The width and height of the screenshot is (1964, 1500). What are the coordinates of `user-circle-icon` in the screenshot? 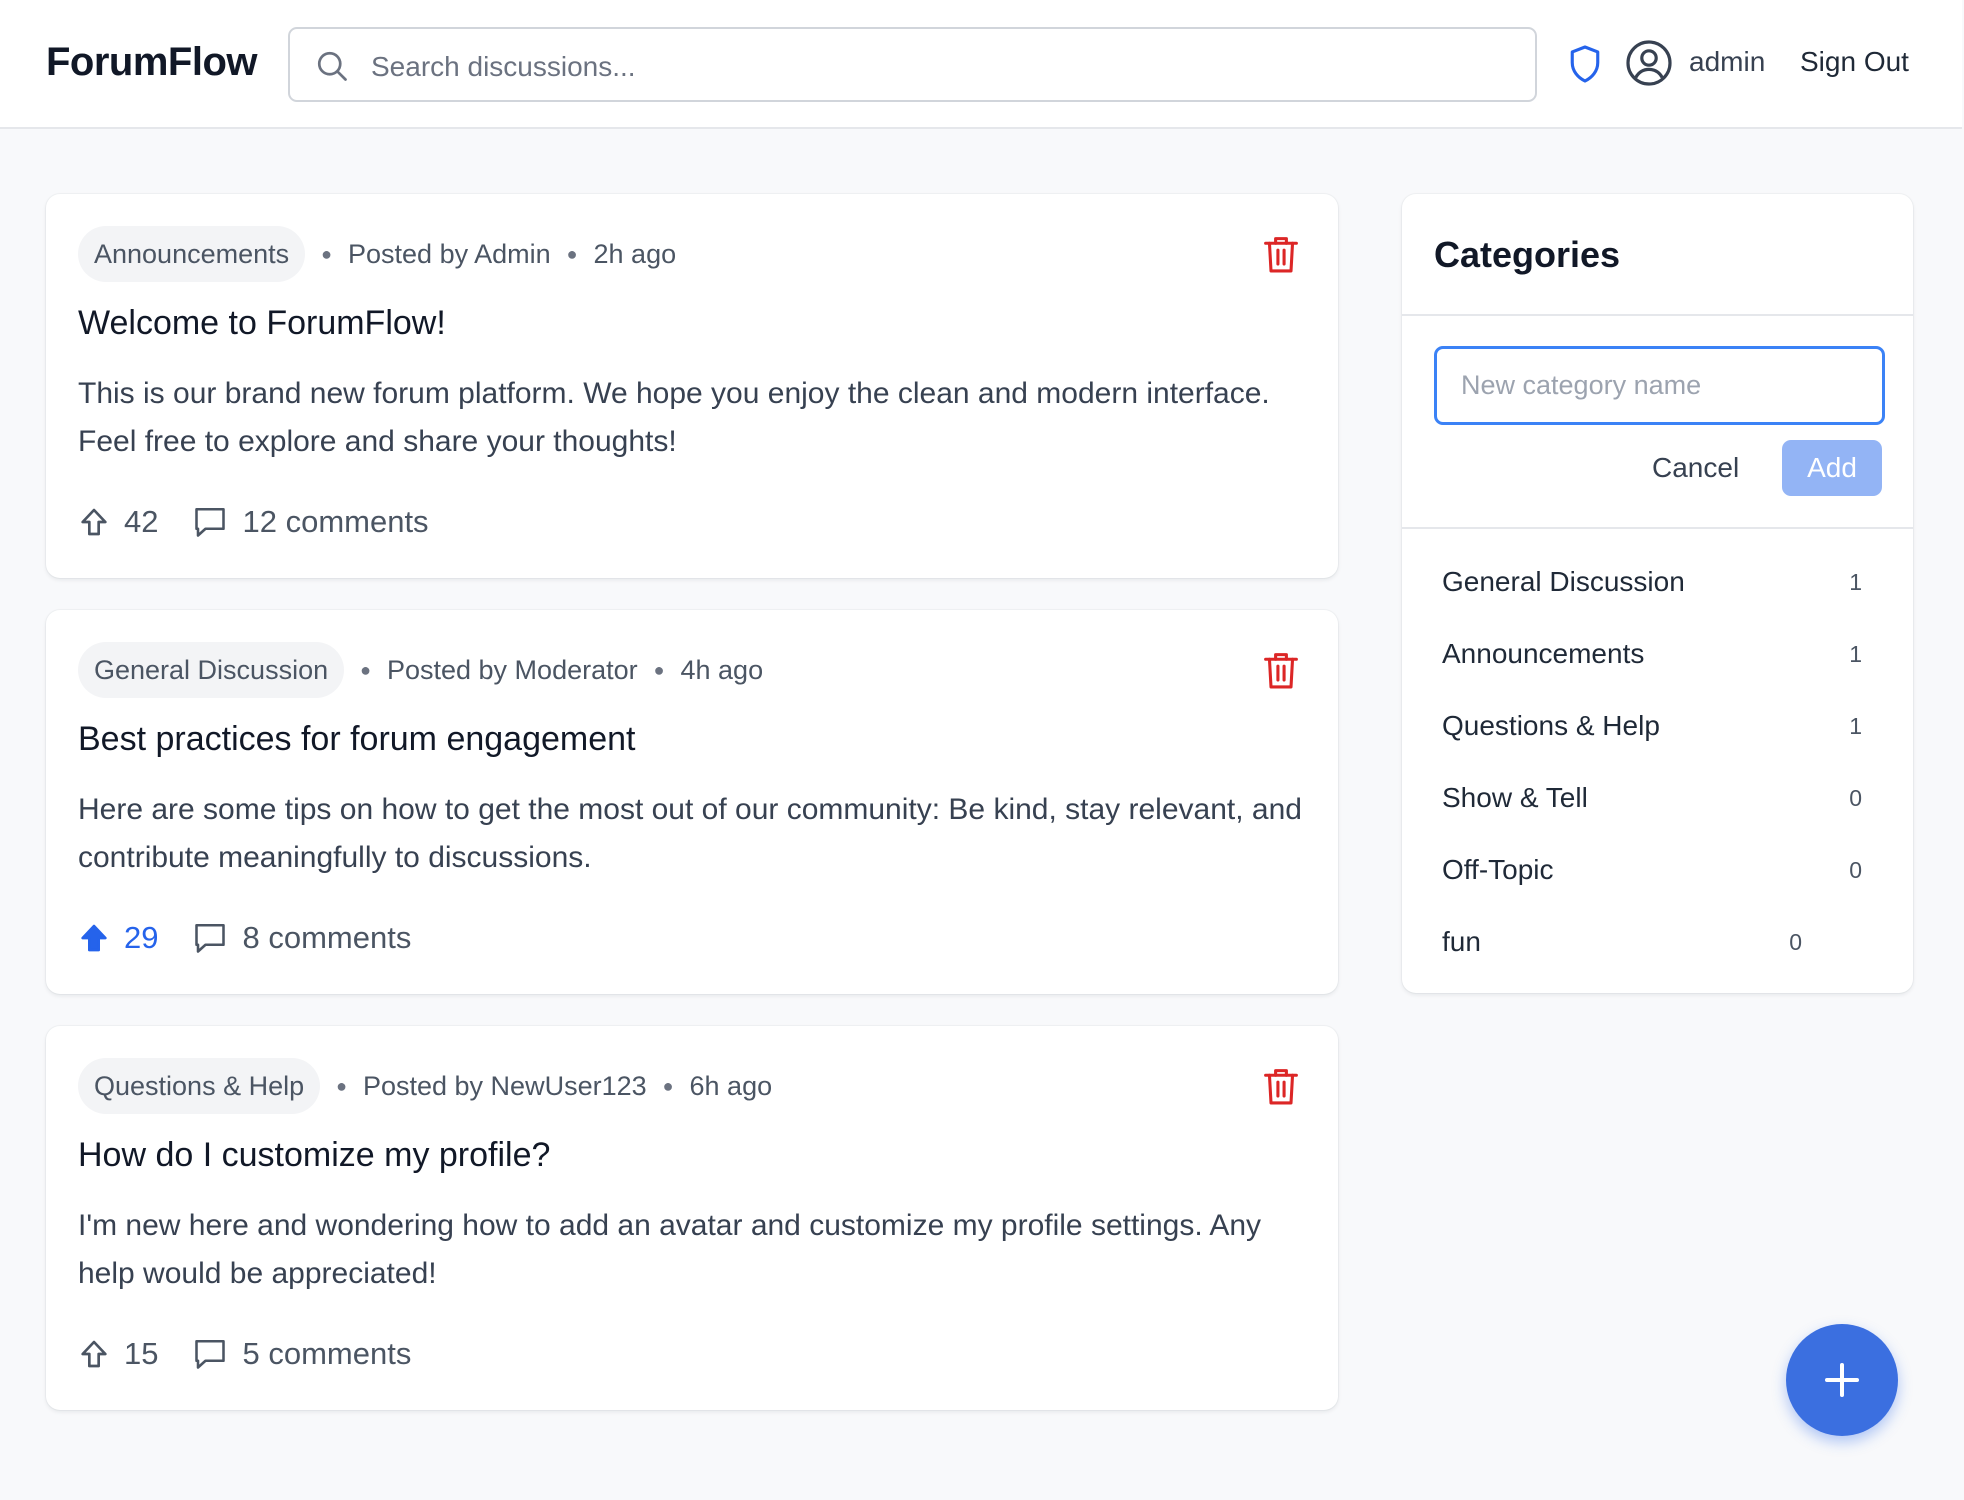 It's located at (1649, 63).